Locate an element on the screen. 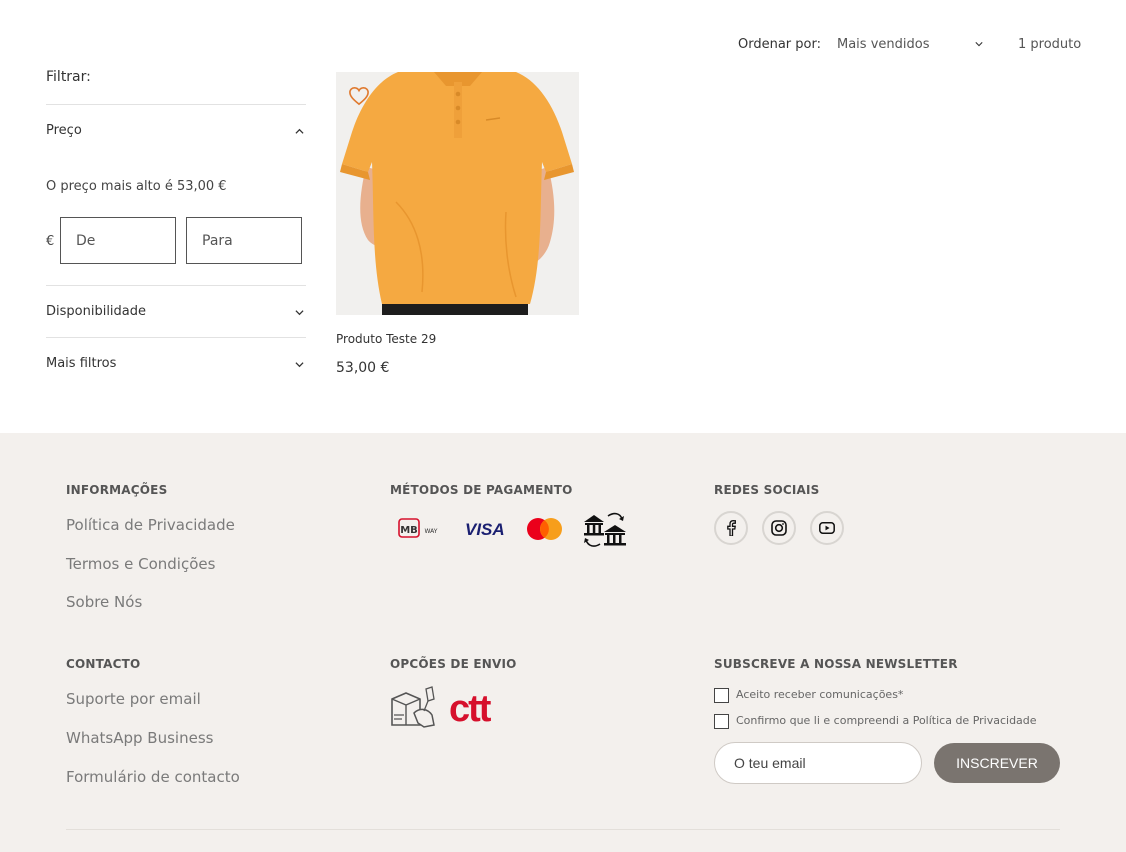  wishlist-heart-icon is located at coordinates (359, 96).